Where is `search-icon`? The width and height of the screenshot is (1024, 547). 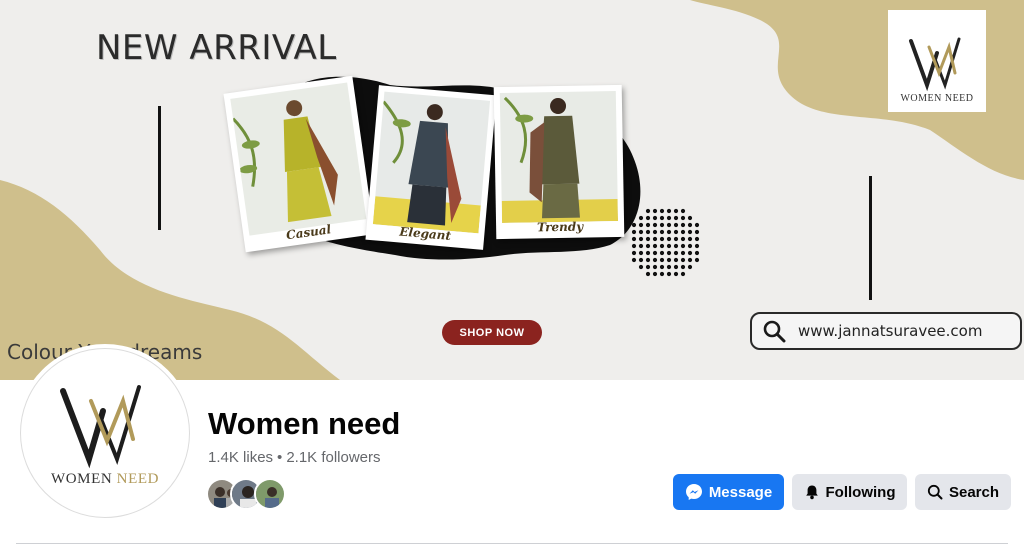 search-icon is located at coordinates (935, 492).